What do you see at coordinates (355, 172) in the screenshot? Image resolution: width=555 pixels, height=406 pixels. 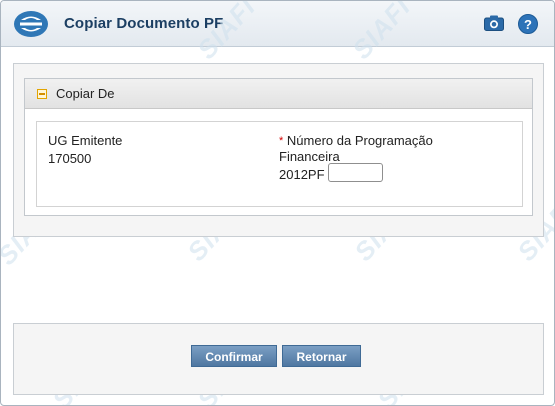 I see `pf-number-input` at bounding box center [355, 172].